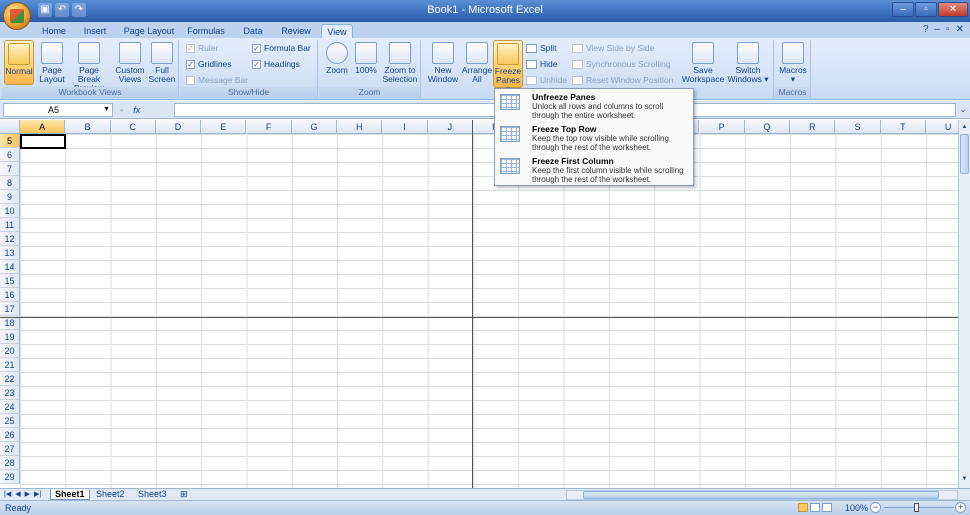 Image resolution: width=970 pixels, height=515 pixels. Describe the element at coordinates (541, 64) in the screenshot. I see `hide-button: Hide` at that location.